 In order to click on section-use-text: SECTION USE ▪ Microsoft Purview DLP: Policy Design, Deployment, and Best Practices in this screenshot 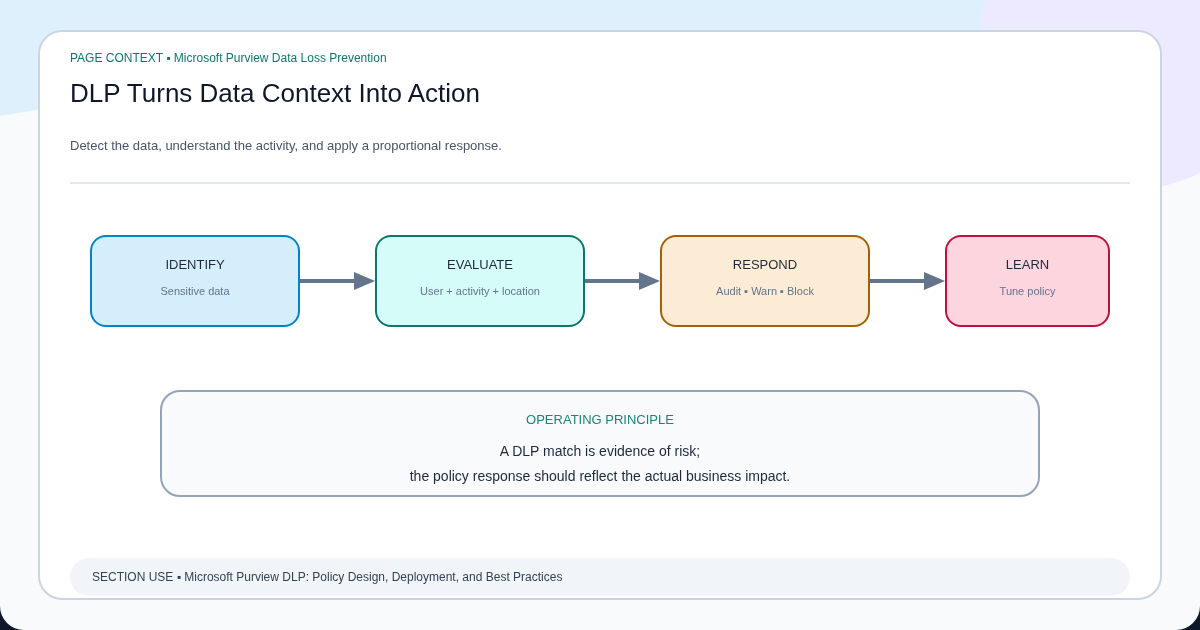, I will do `click(327, 577)`.